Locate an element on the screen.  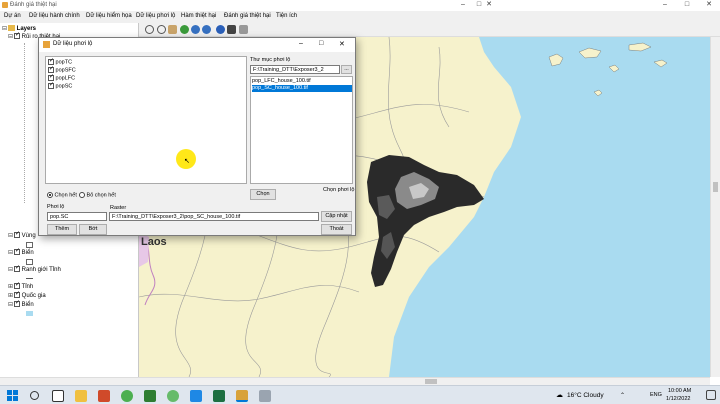
map-vertical-scrollbar is located at coordinates (715, 207).